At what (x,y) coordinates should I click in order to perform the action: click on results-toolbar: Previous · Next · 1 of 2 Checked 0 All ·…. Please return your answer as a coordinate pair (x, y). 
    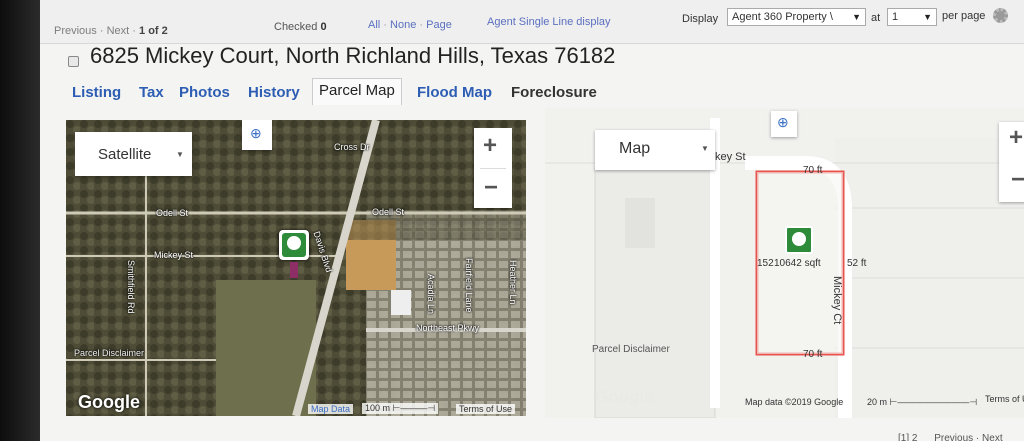
    Looking at the image, I should click on (532, 22).